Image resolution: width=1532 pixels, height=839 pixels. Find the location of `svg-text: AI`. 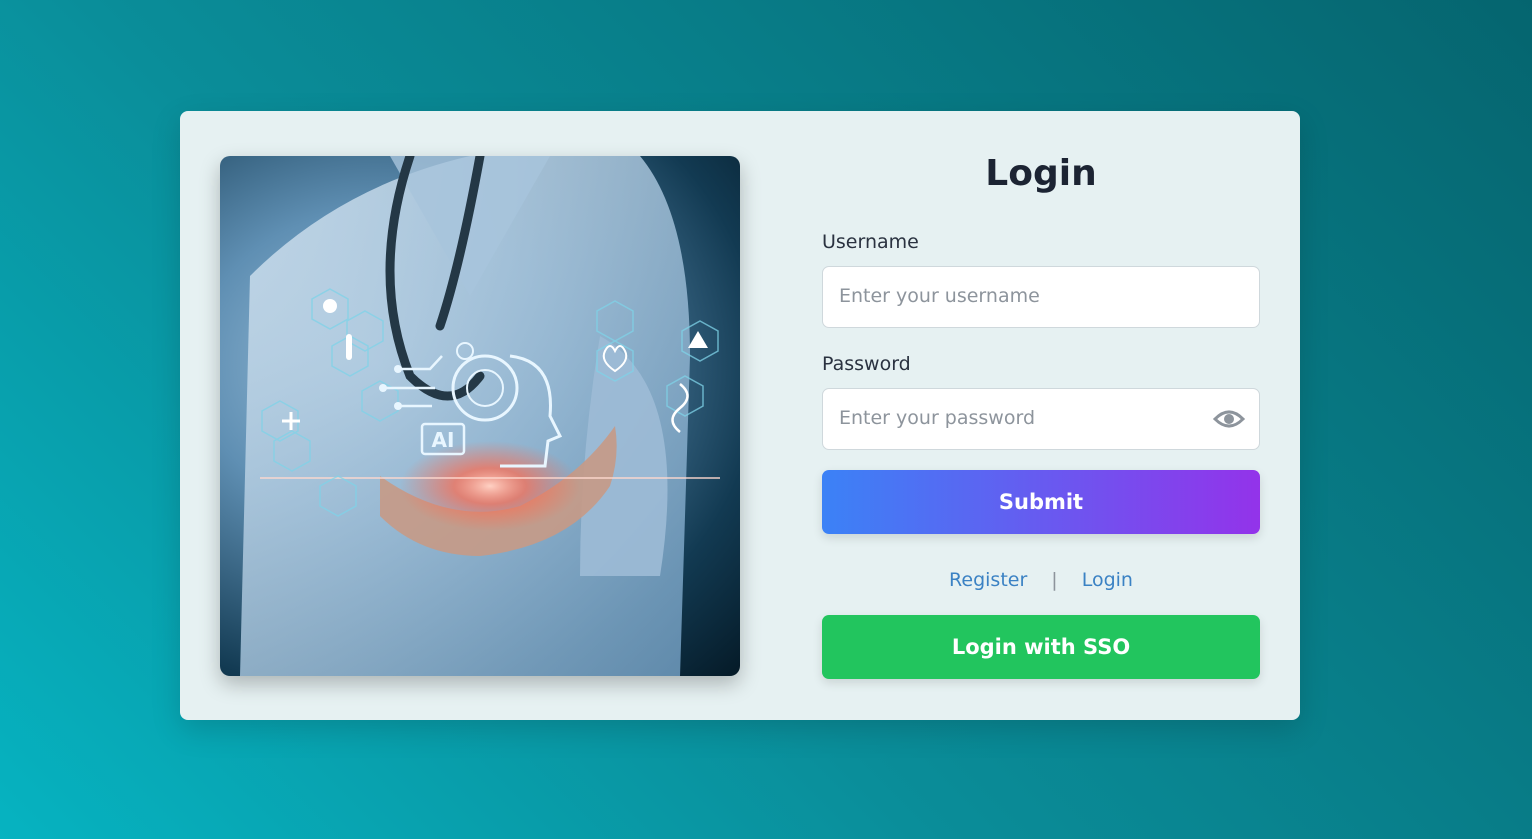

svg-text: AI is located at coordinates (443, 440).